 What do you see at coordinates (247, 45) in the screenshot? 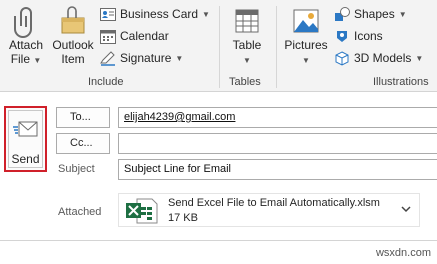
I see `table-label: Table` at bounding box center [247, 45].